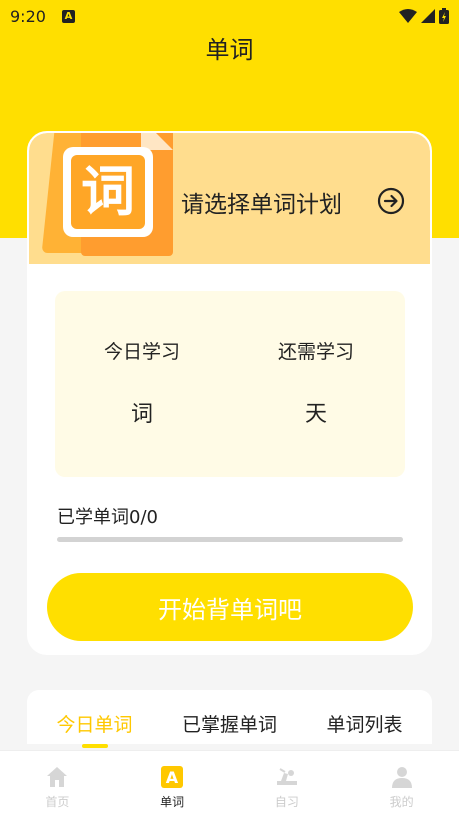 This screenshot has height=816, width=459. I want to click on home-icon, so click(57, 777).